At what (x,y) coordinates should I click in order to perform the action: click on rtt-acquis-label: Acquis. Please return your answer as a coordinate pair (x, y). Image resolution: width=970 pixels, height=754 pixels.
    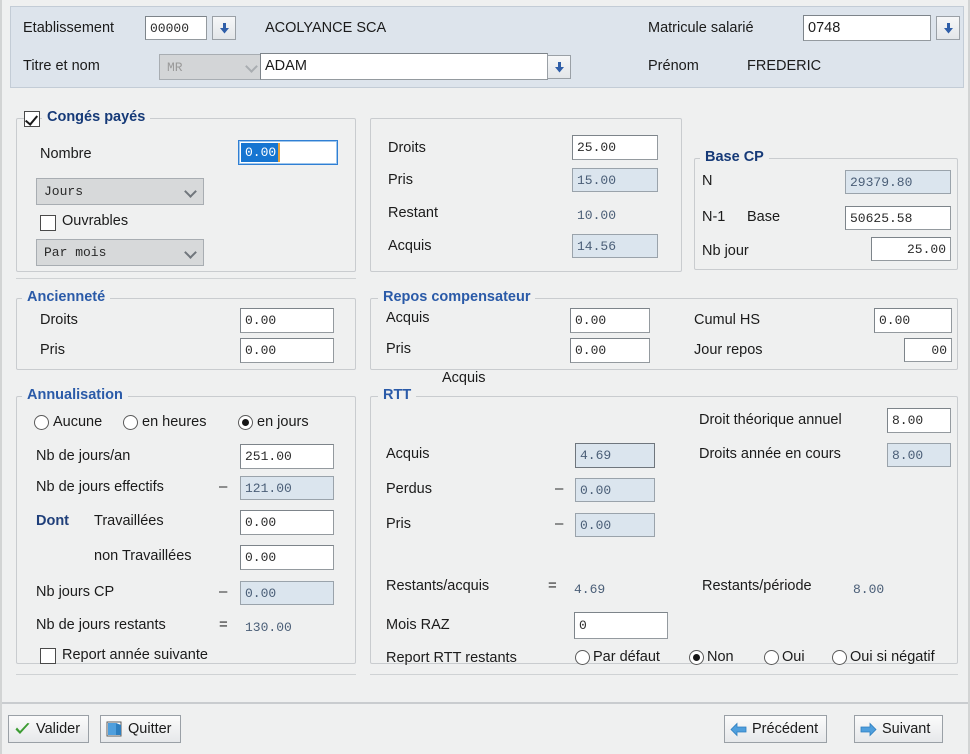
    Looking at the image, I should click on (408, 454).